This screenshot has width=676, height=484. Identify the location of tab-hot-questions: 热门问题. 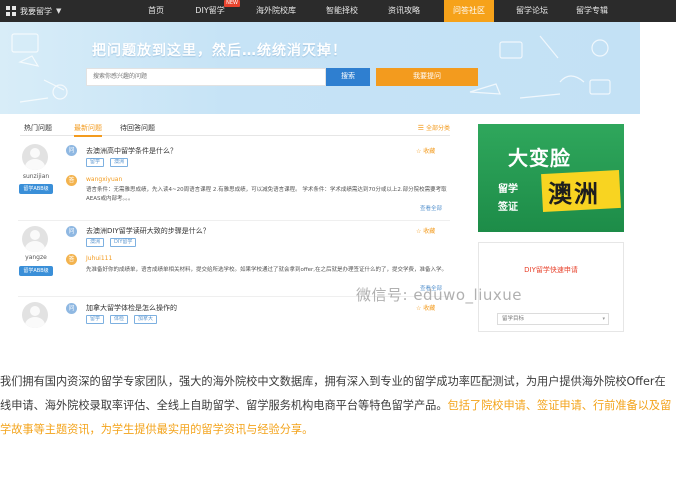
(38, 128).